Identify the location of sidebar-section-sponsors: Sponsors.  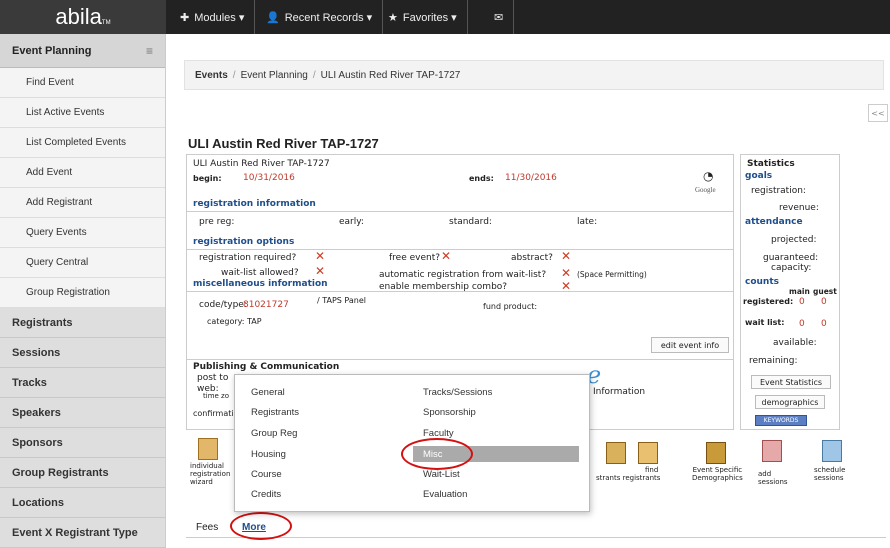
(82, 443).